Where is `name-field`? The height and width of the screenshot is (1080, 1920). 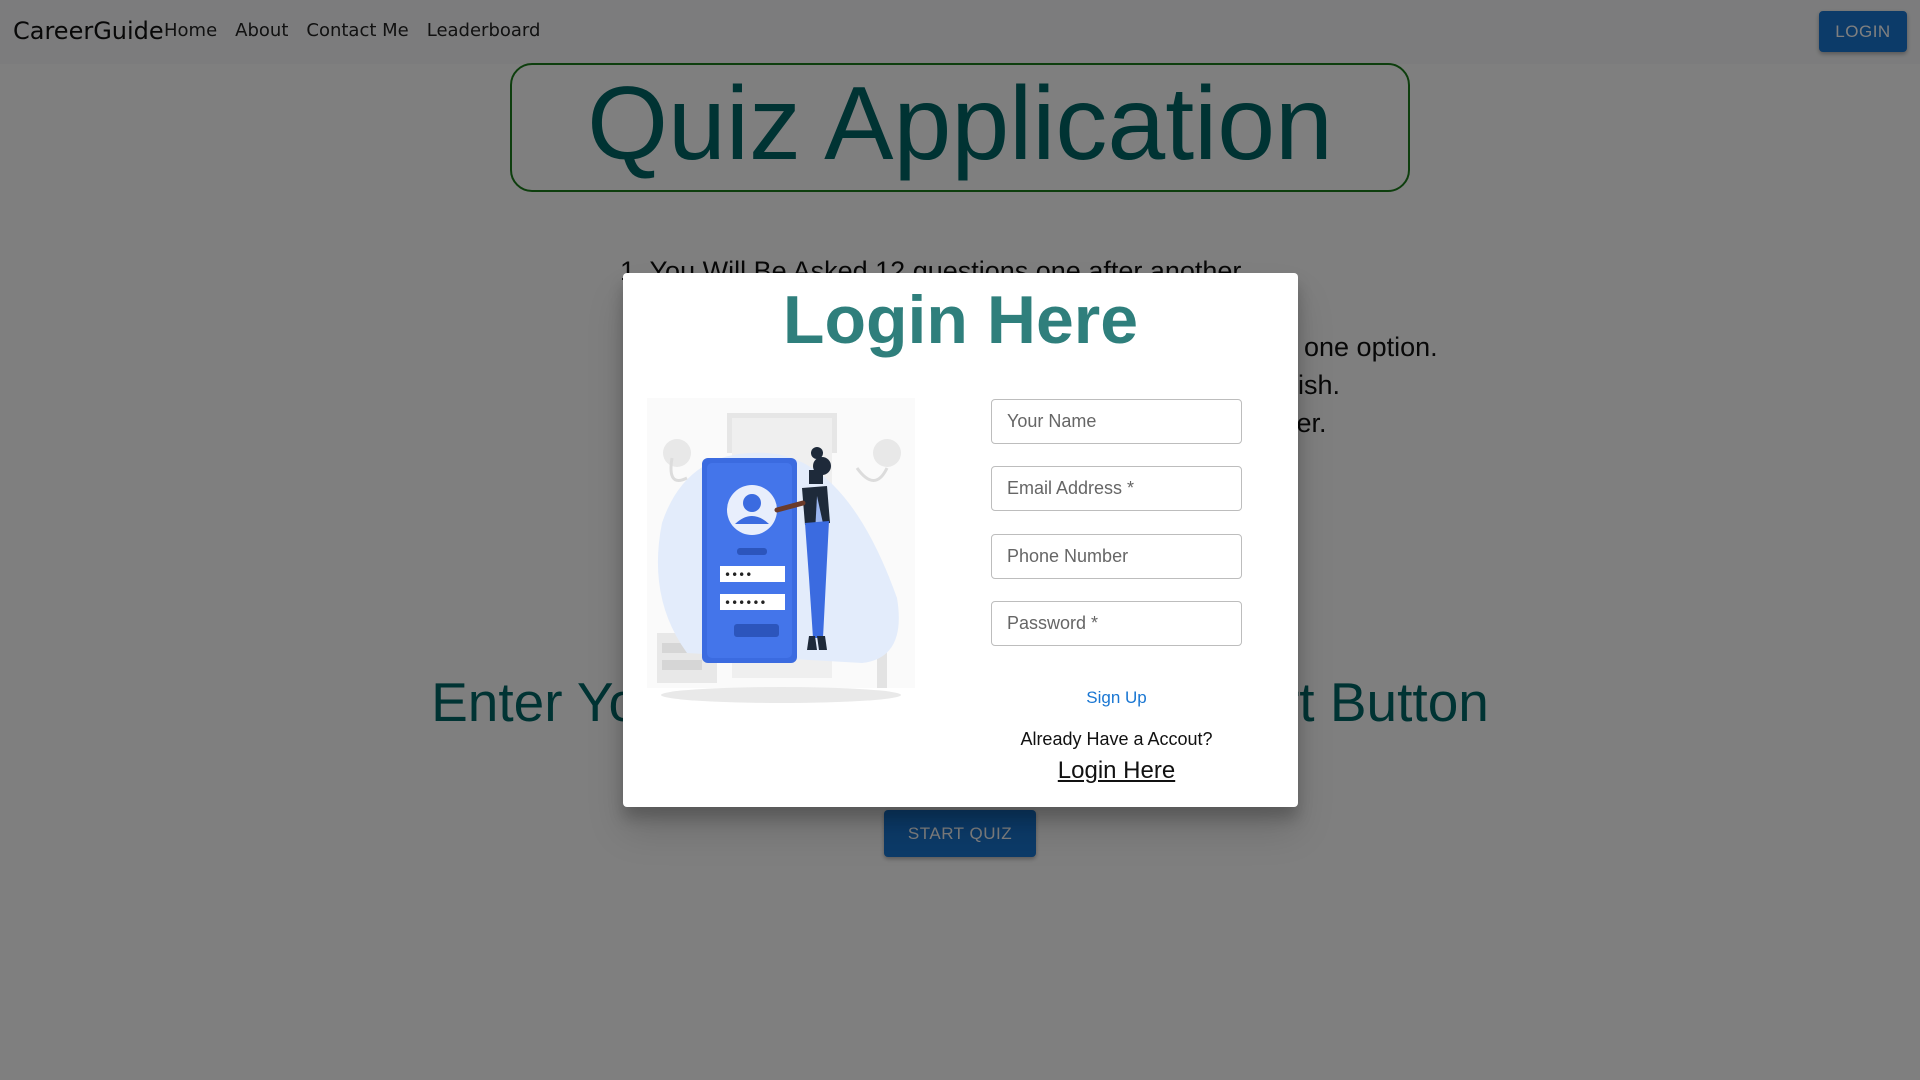 name-field is located at coordinates (1116, 421).